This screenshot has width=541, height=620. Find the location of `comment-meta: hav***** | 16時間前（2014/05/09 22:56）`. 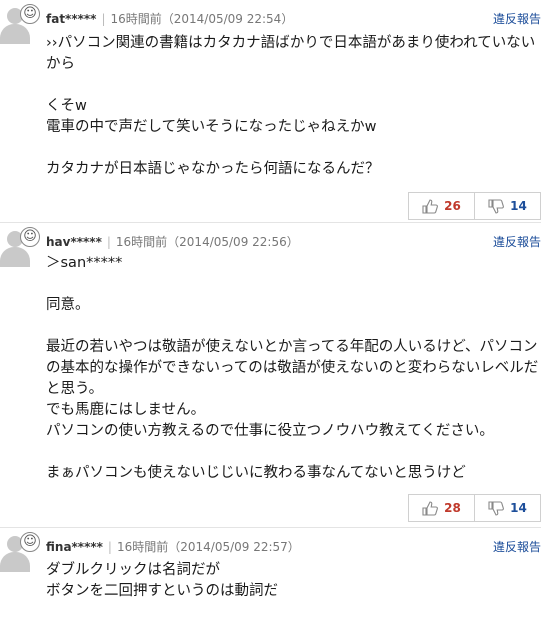

comment-meta: hav***** | 16時間前（2014/05/09 22:56） is located at coordinates (293, 241).